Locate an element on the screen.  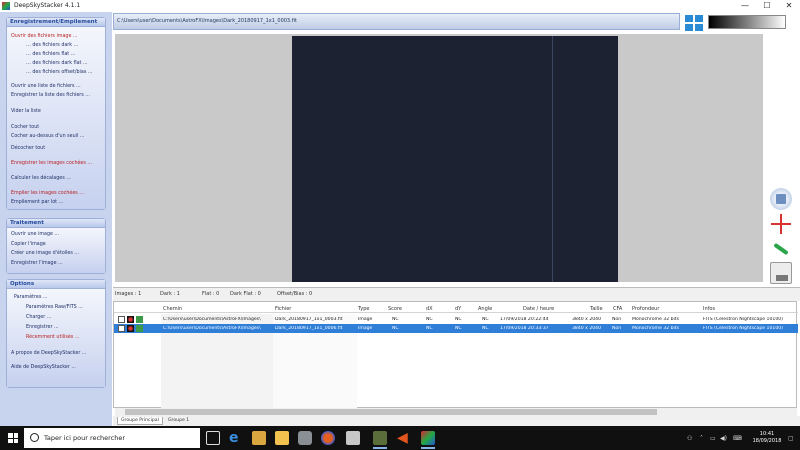
grid-view-icon is located at coordinates (694, 23).